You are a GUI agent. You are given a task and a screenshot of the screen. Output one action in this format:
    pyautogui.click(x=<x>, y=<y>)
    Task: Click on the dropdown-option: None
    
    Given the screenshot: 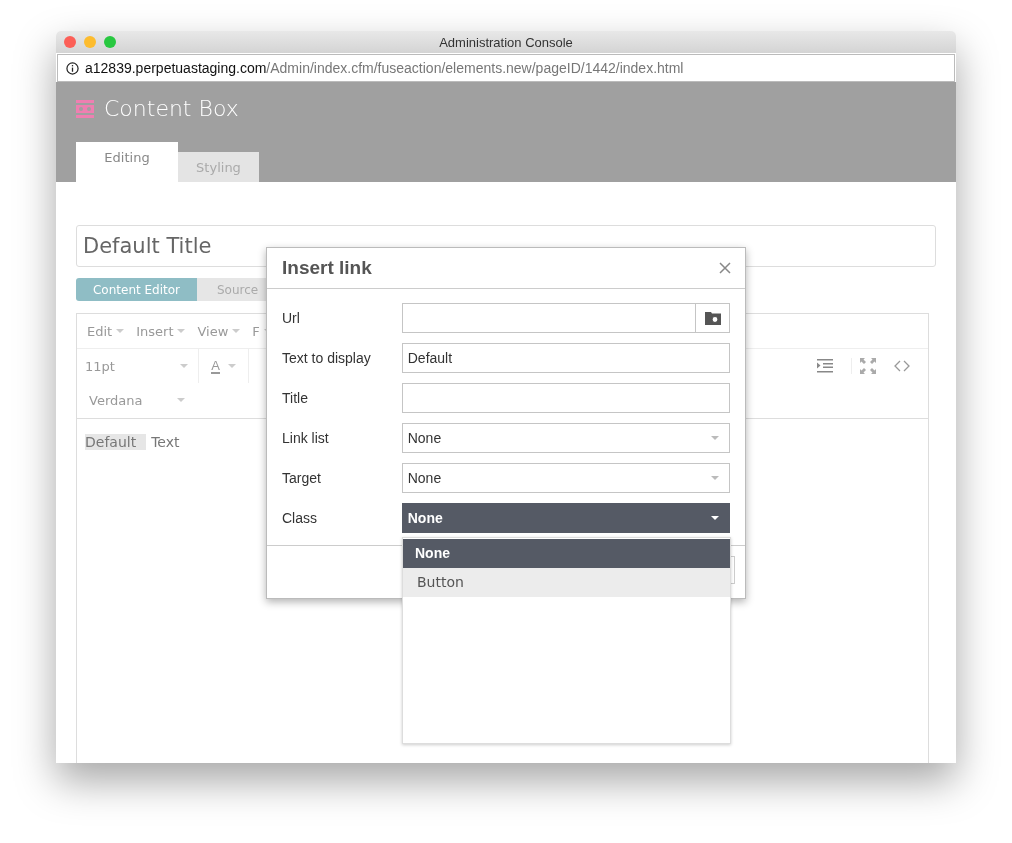 What is the action you would take?
    pyautogui.click(x=566, y=553)
    